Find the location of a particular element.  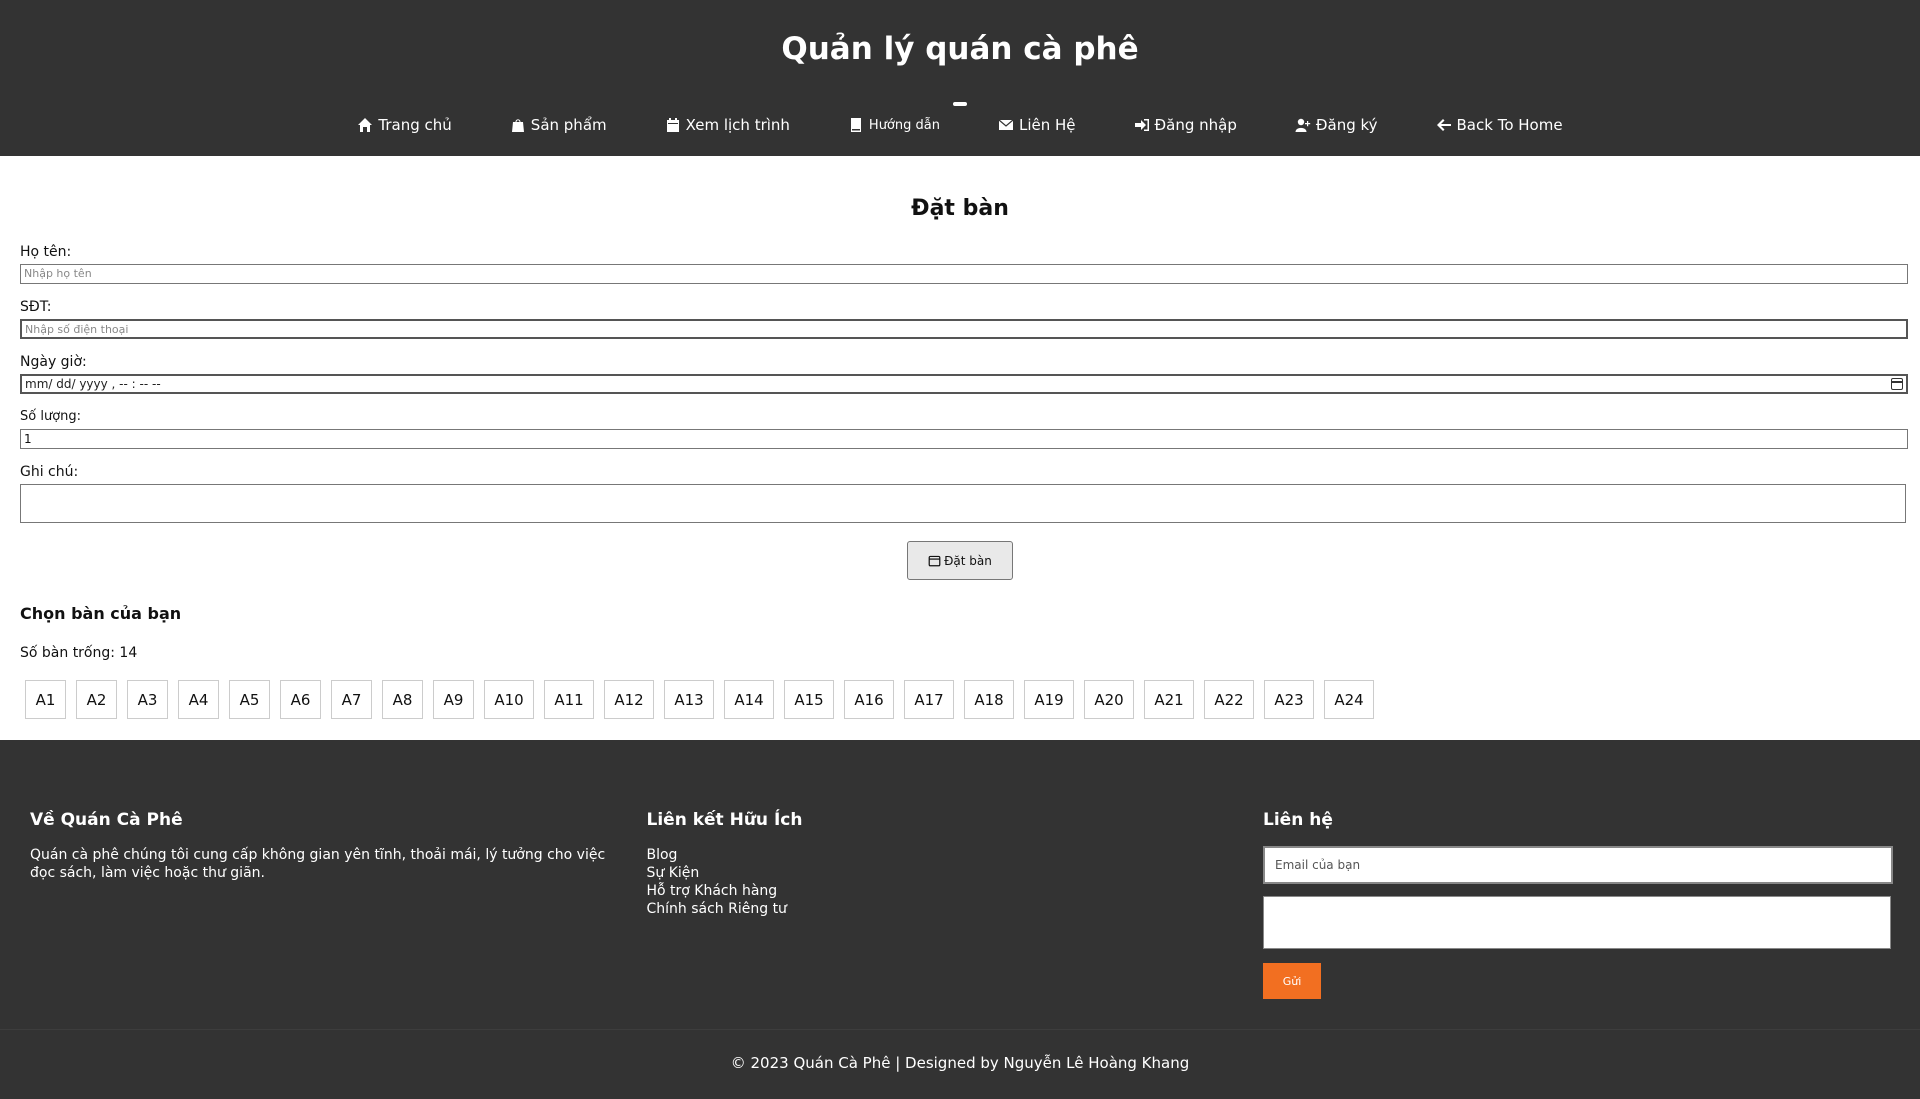

datetime-label: Ngày giờ: is located at coordinates (53, 362).